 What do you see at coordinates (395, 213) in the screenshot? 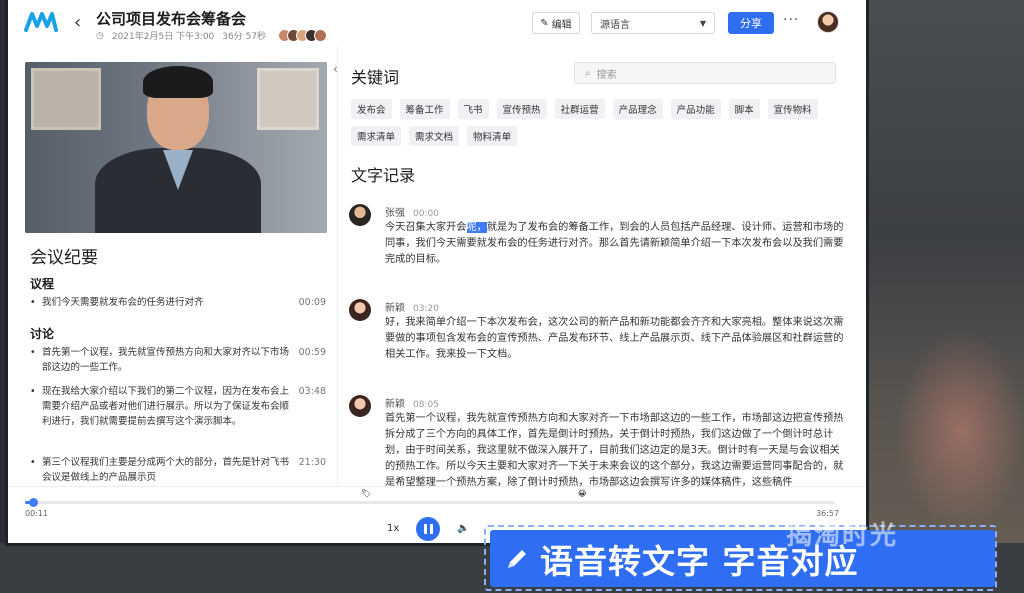
I see `speaker-name: 张强` at bounding box center [395, 213].